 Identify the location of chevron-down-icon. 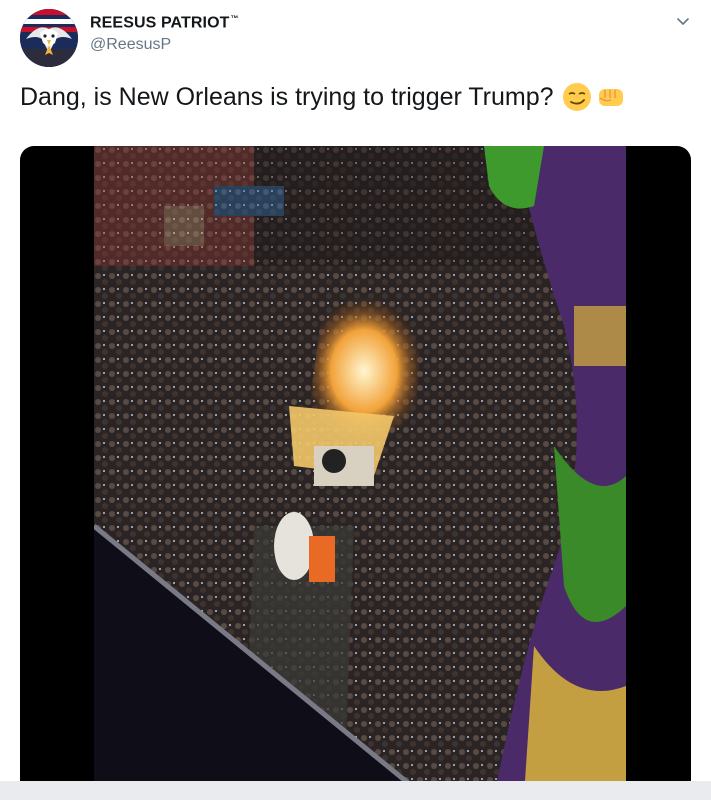
(683, 22).